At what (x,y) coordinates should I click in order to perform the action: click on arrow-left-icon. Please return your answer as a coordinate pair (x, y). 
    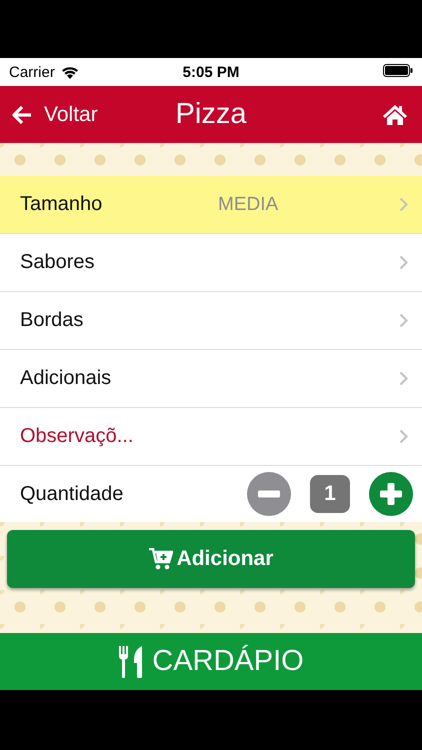
    Looking at the image, I should click on (22, 115).